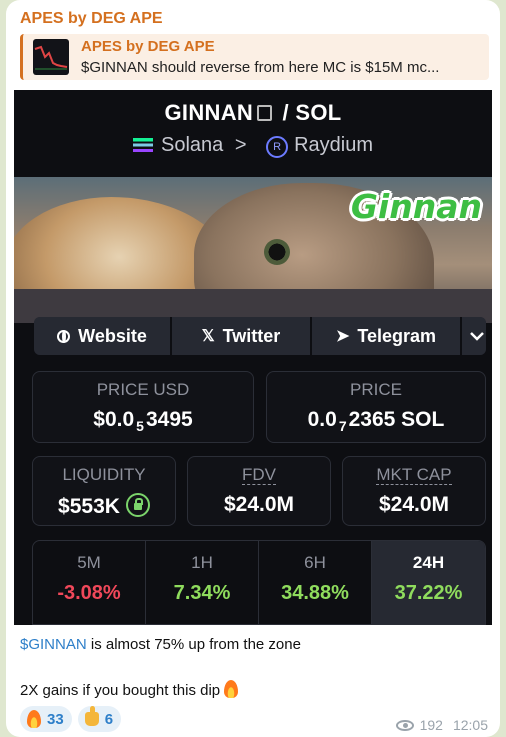  Describe the element at coordinates (148, 46) in the screenshot. I see `reply-author: APES by DEG APE` at that location.